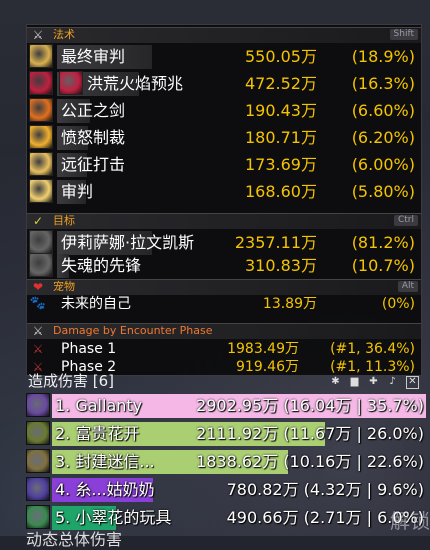  Describe the element at coordinates (224, 137) in the screenshot. I see `breakdown-row: 愤怒制裁 180.71万 (6.20%)` at that location.